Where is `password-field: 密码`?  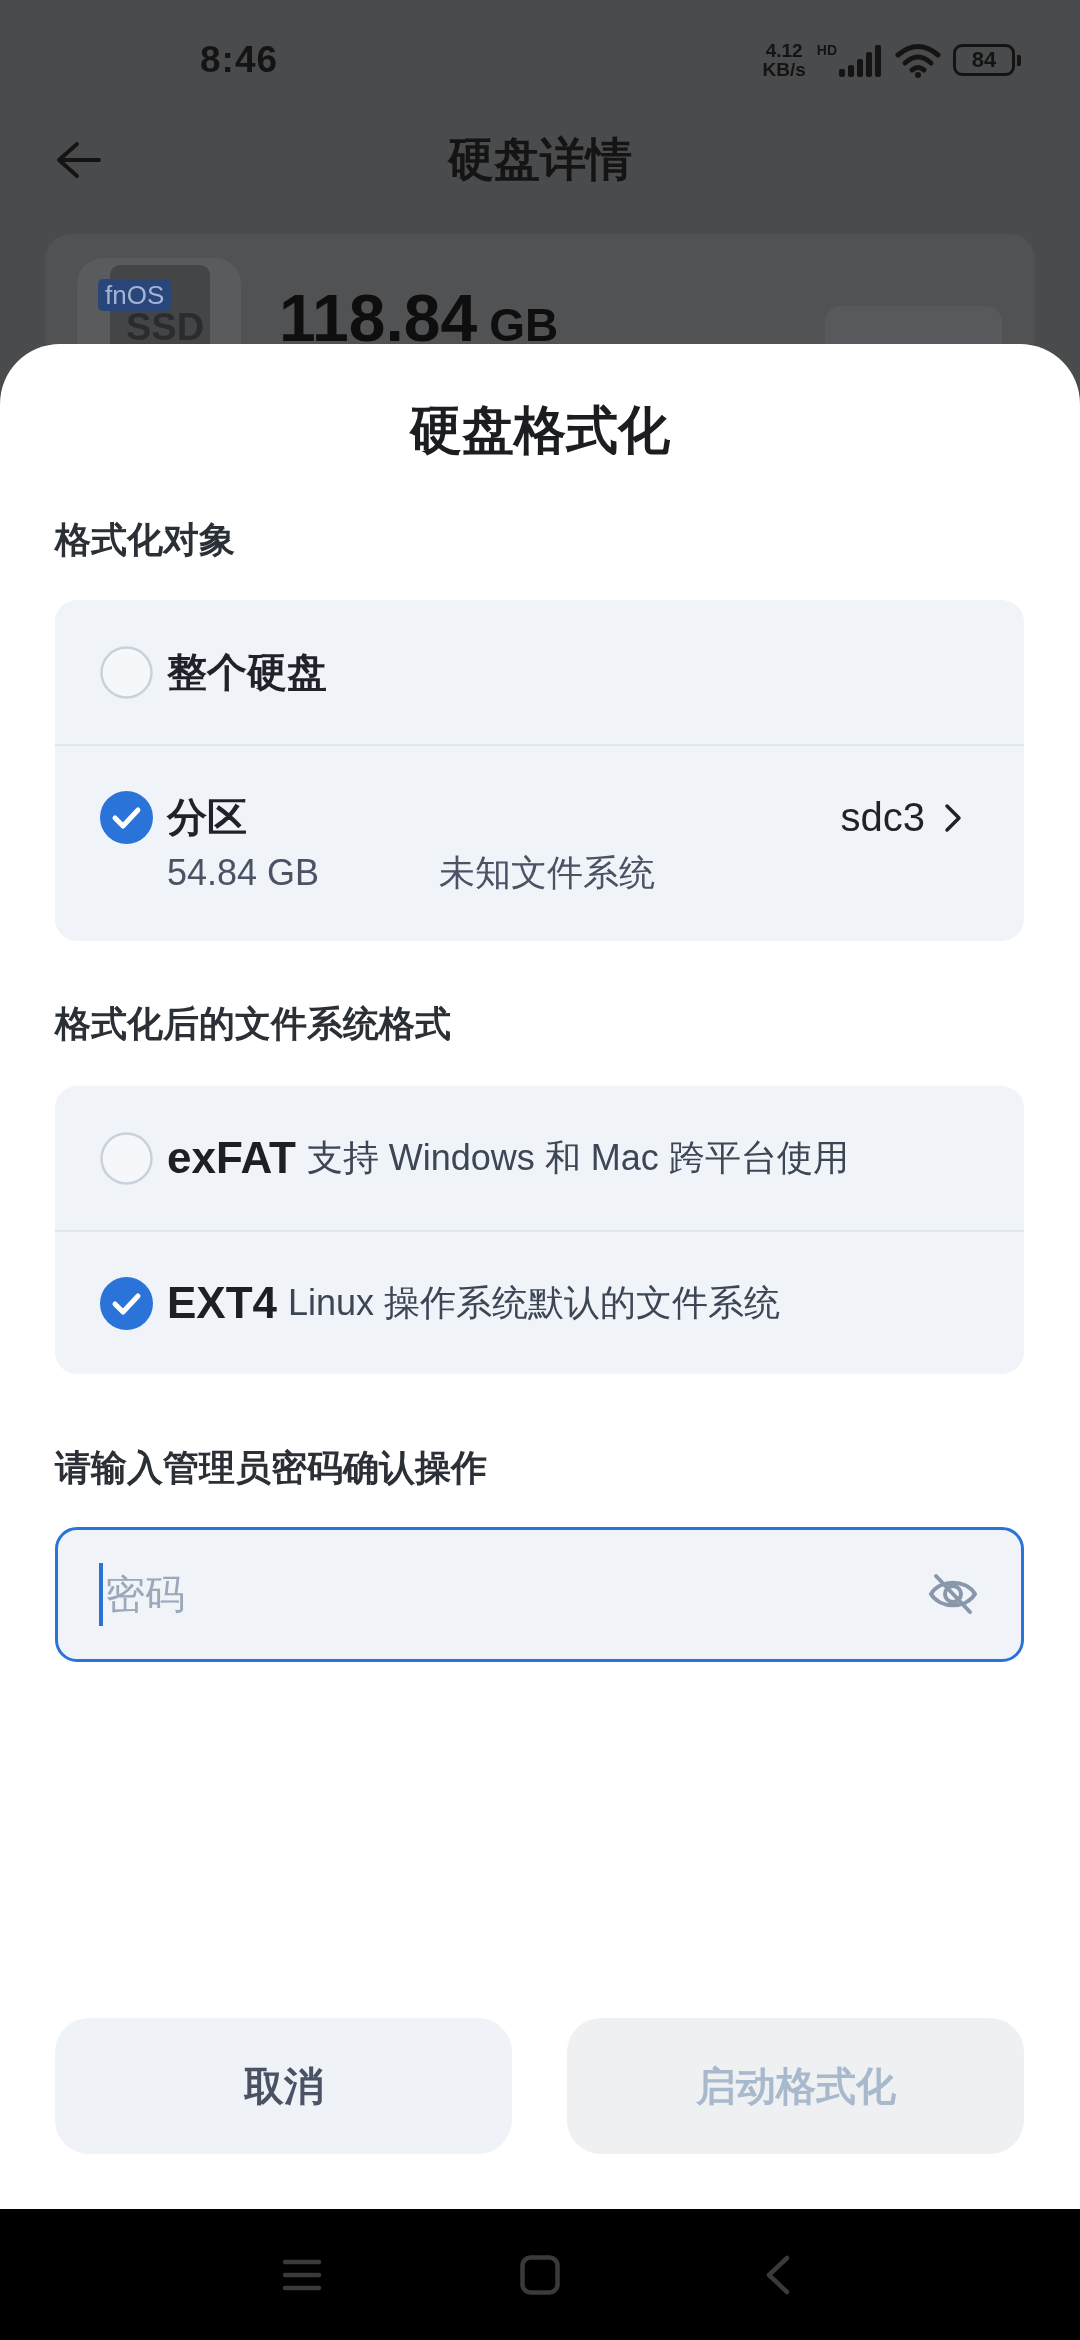
password-field: 密码 is located at coordinates (539, 1594).